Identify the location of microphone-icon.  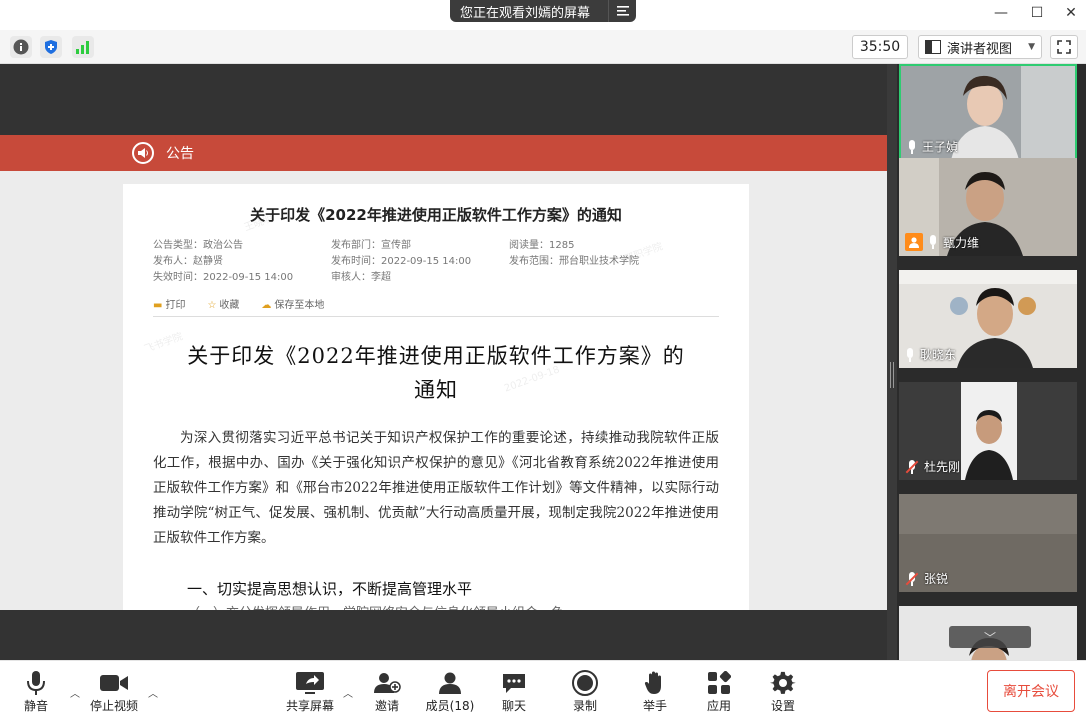
(36, 683).